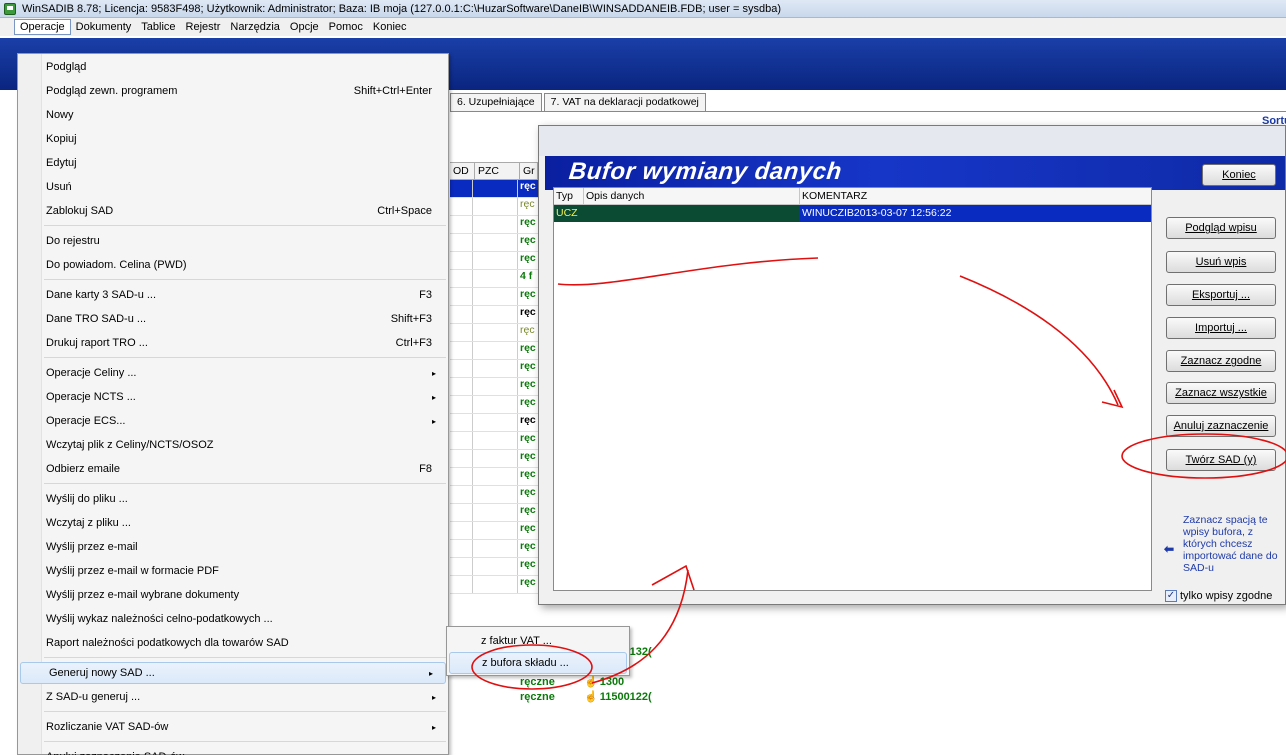  What do you see at coordinates (10, 8) in the screenshot?
I see `app-icon` at bounding box center [10, 8].